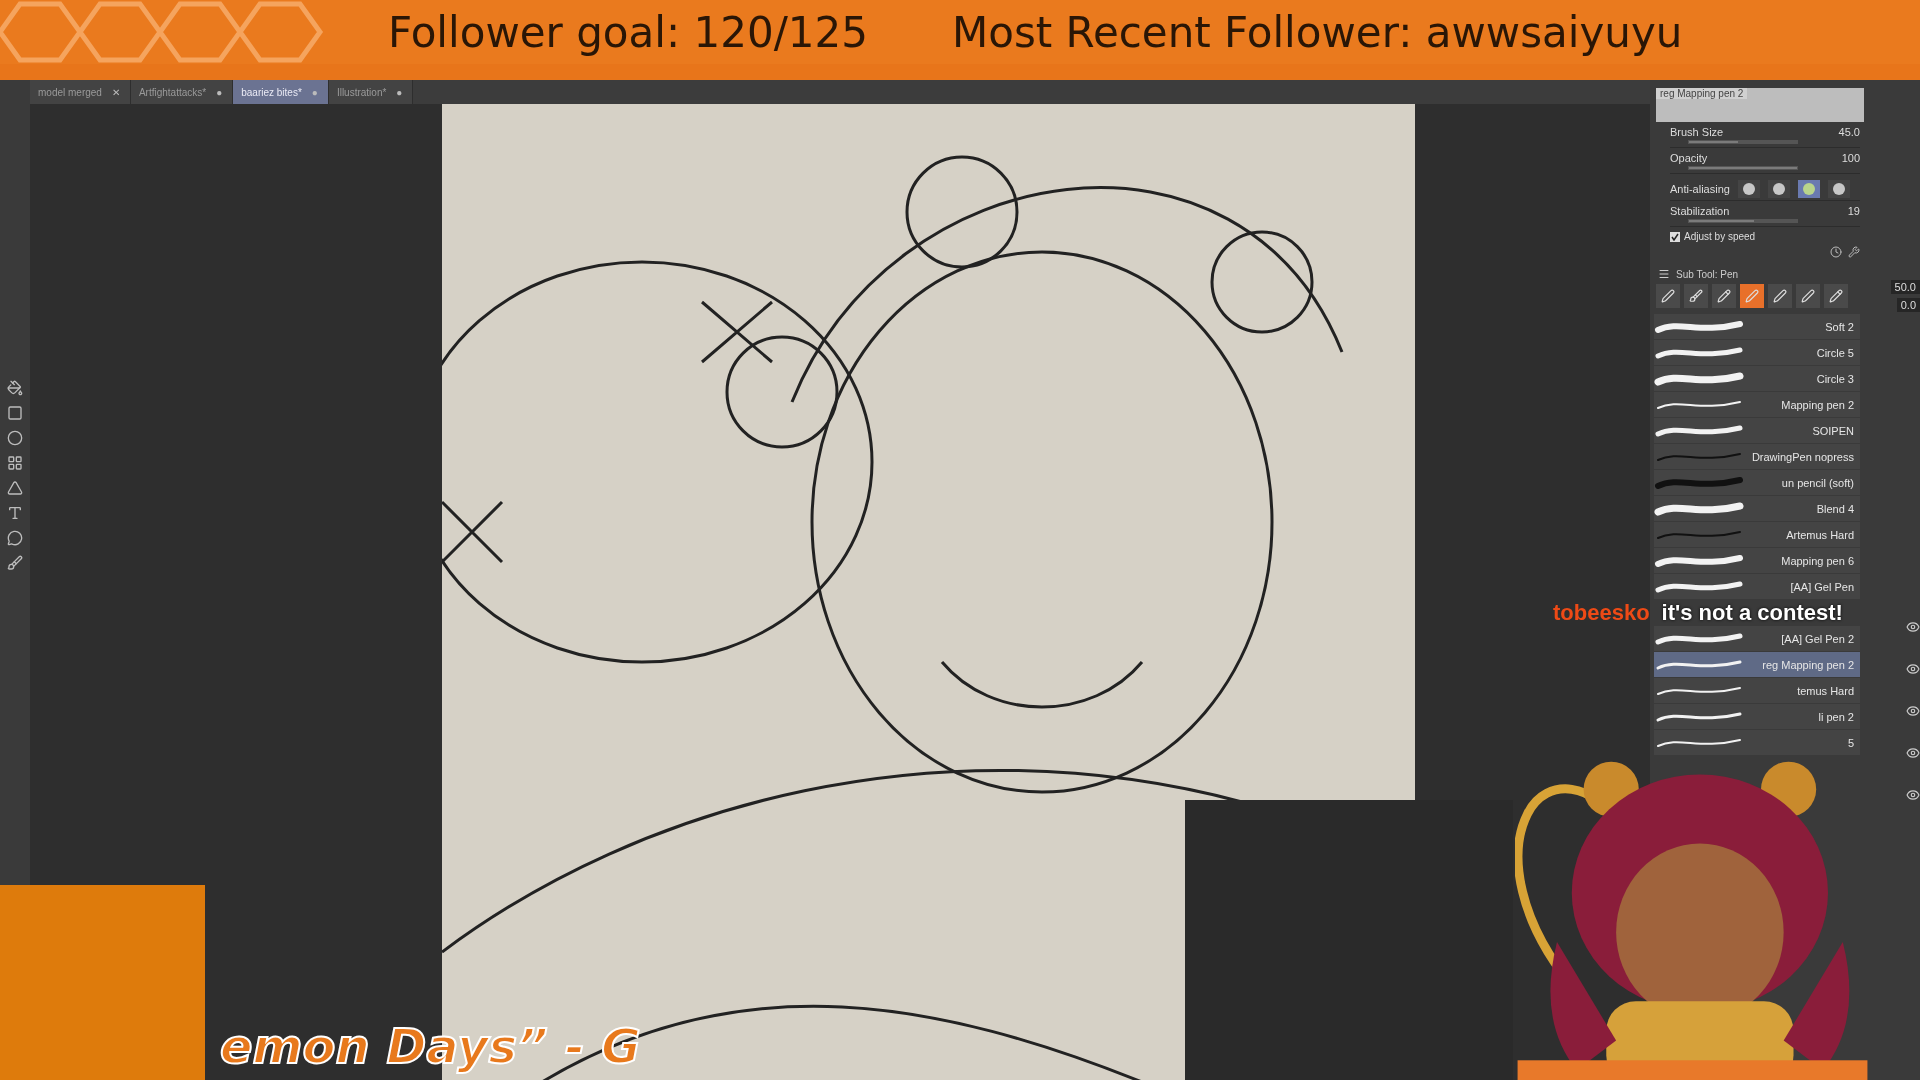  I want to click on sub-tool-item: Artemus Hard, so click(1757, 534).